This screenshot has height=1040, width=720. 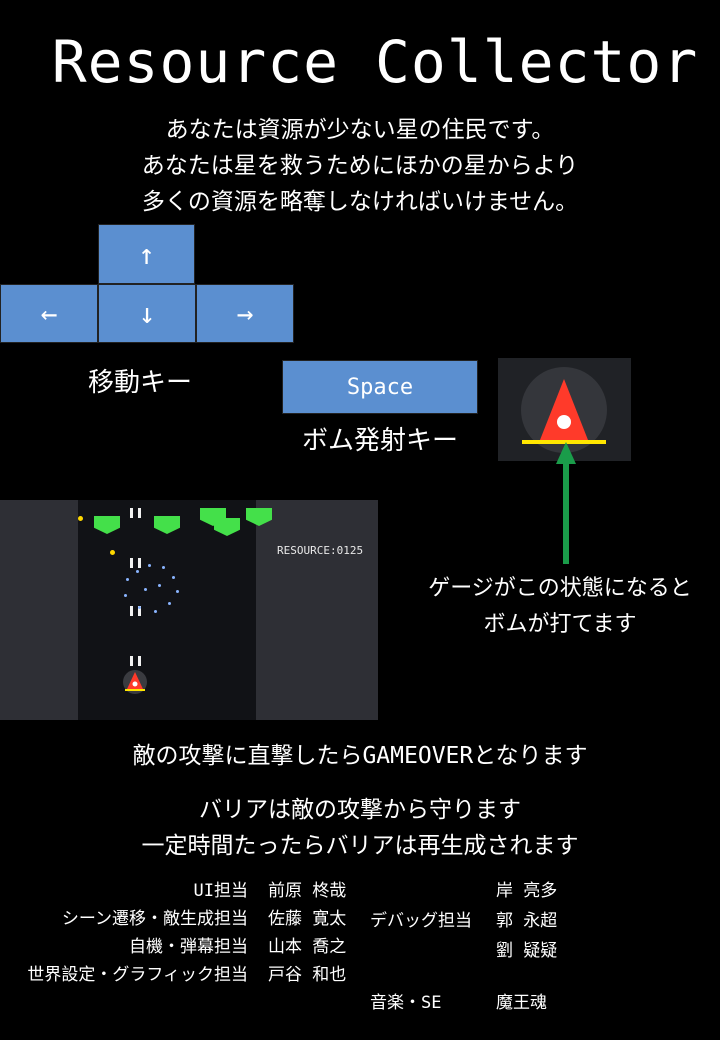 What do you see at coordinates (521, 1003) in the screenshot?
I see `music-name: 魔王魂` at bounding box center [521, 1003].